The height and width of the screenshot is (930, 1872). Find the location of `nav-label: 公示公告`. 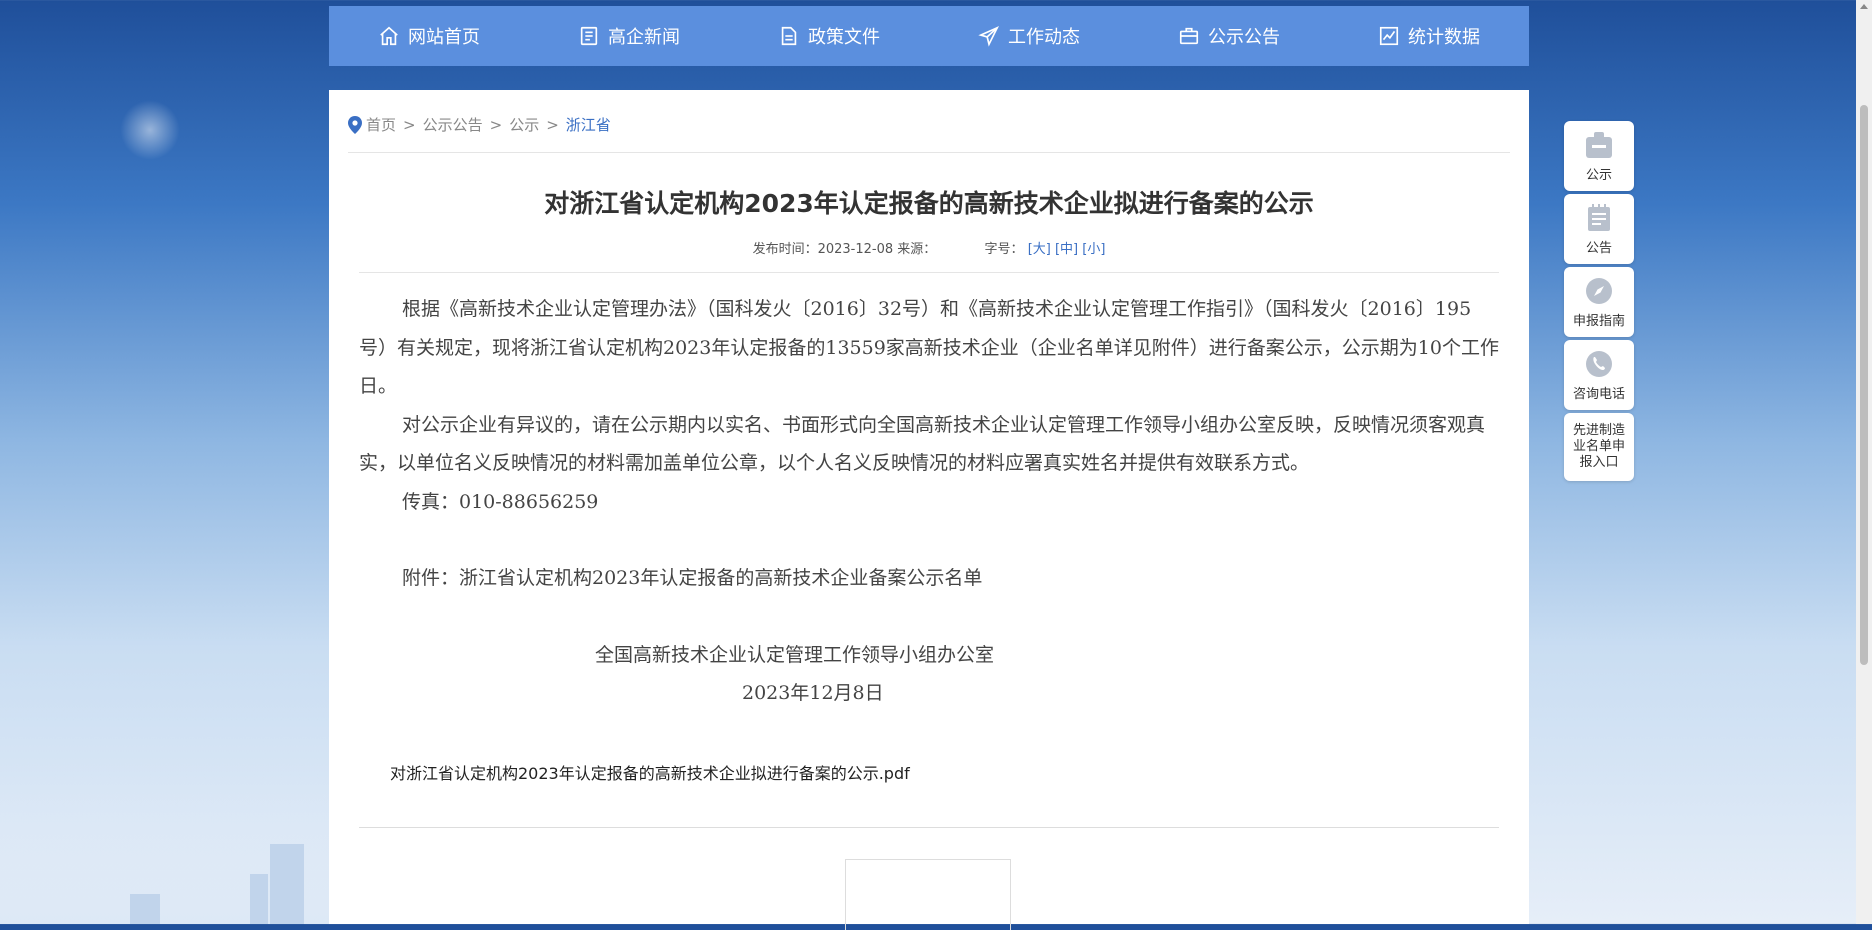

nav-label: 公示公告 is located at coordinates (1244, 37).